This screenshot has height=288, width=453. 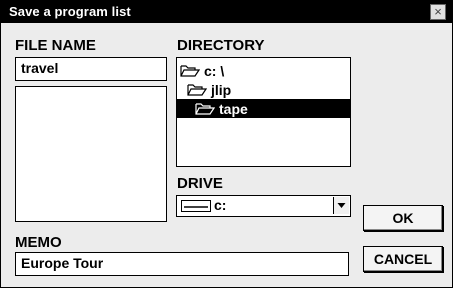 What do you see at coordinates (196, 206) in the screenshot?
I see `drive-icon` at bounding box center [196, 206].